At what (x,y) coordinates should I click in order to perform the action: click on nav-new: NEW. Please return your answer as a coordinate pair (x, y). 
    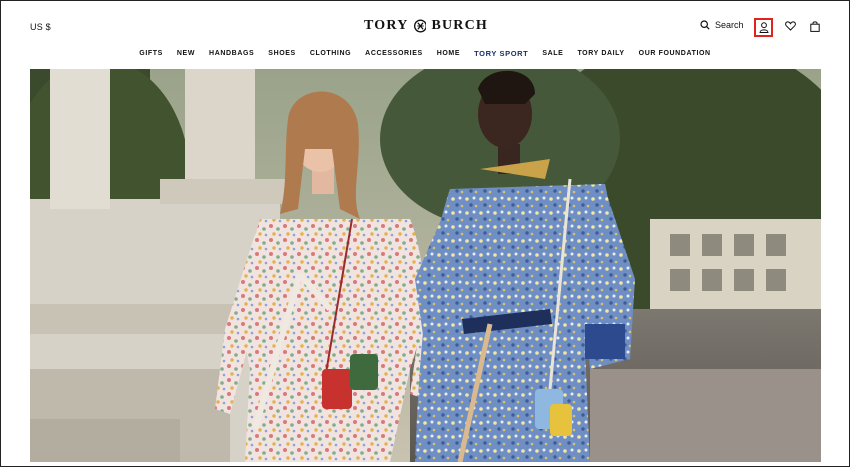
    Looking at the image, I should click on (186, 56).